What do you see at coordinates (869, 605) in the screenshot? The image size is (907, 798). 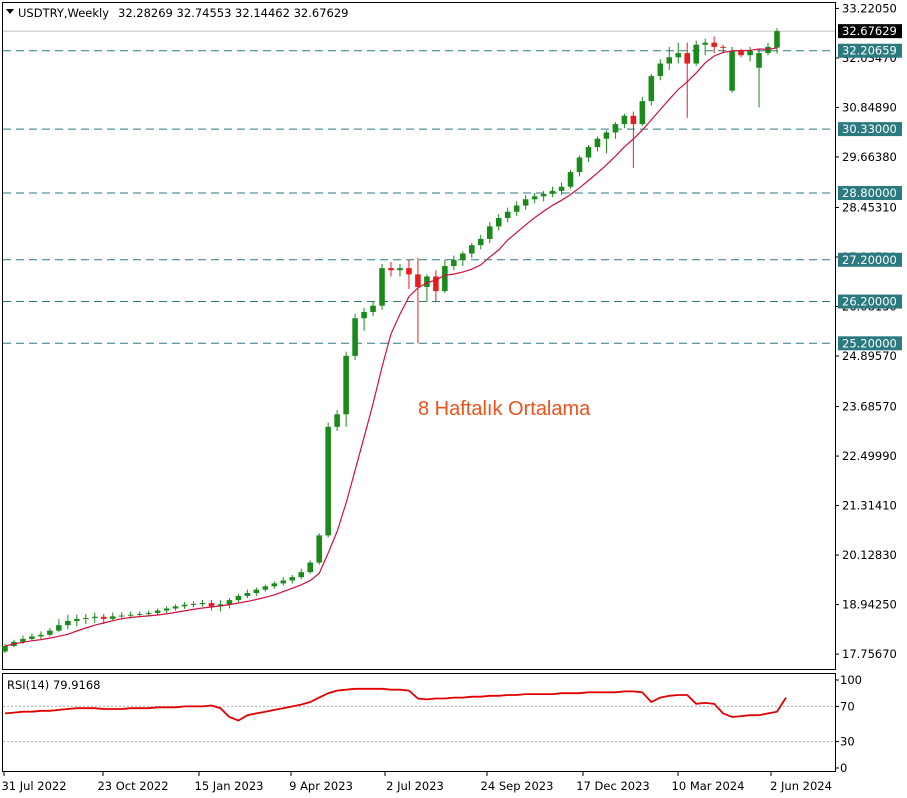 I see `price-tick-label: 18.94250` at bounding box center [869, 605].